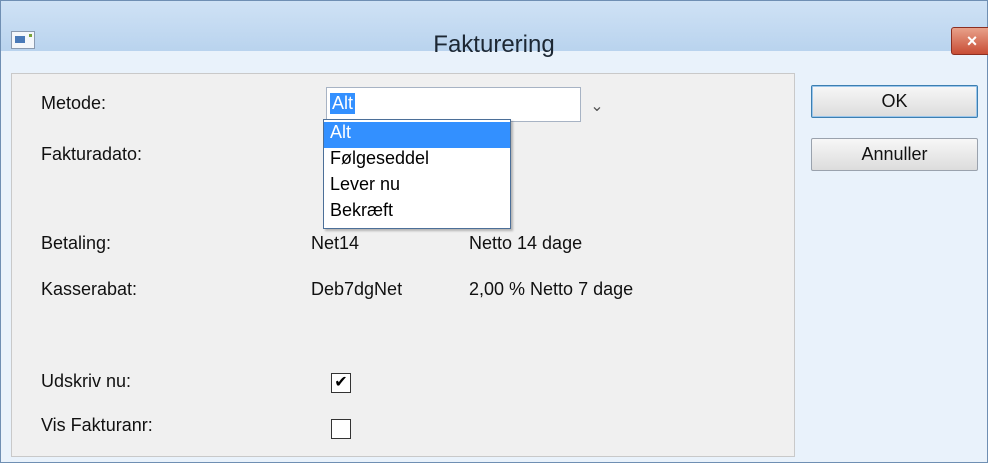  What do you see at coordinates (551, 289) in the screenshot?
I see `kasserabat-description: 2,00 % Netto 7 dage` at bounding box center [551, 289].